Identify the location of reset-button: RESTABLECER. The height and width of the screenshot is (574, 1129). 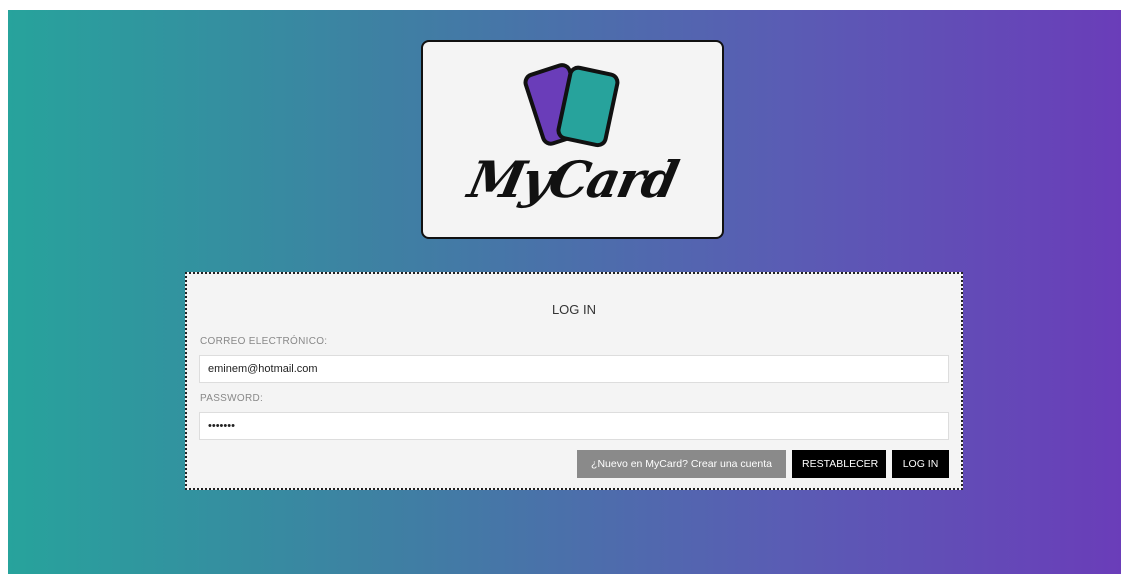
(839, 464).